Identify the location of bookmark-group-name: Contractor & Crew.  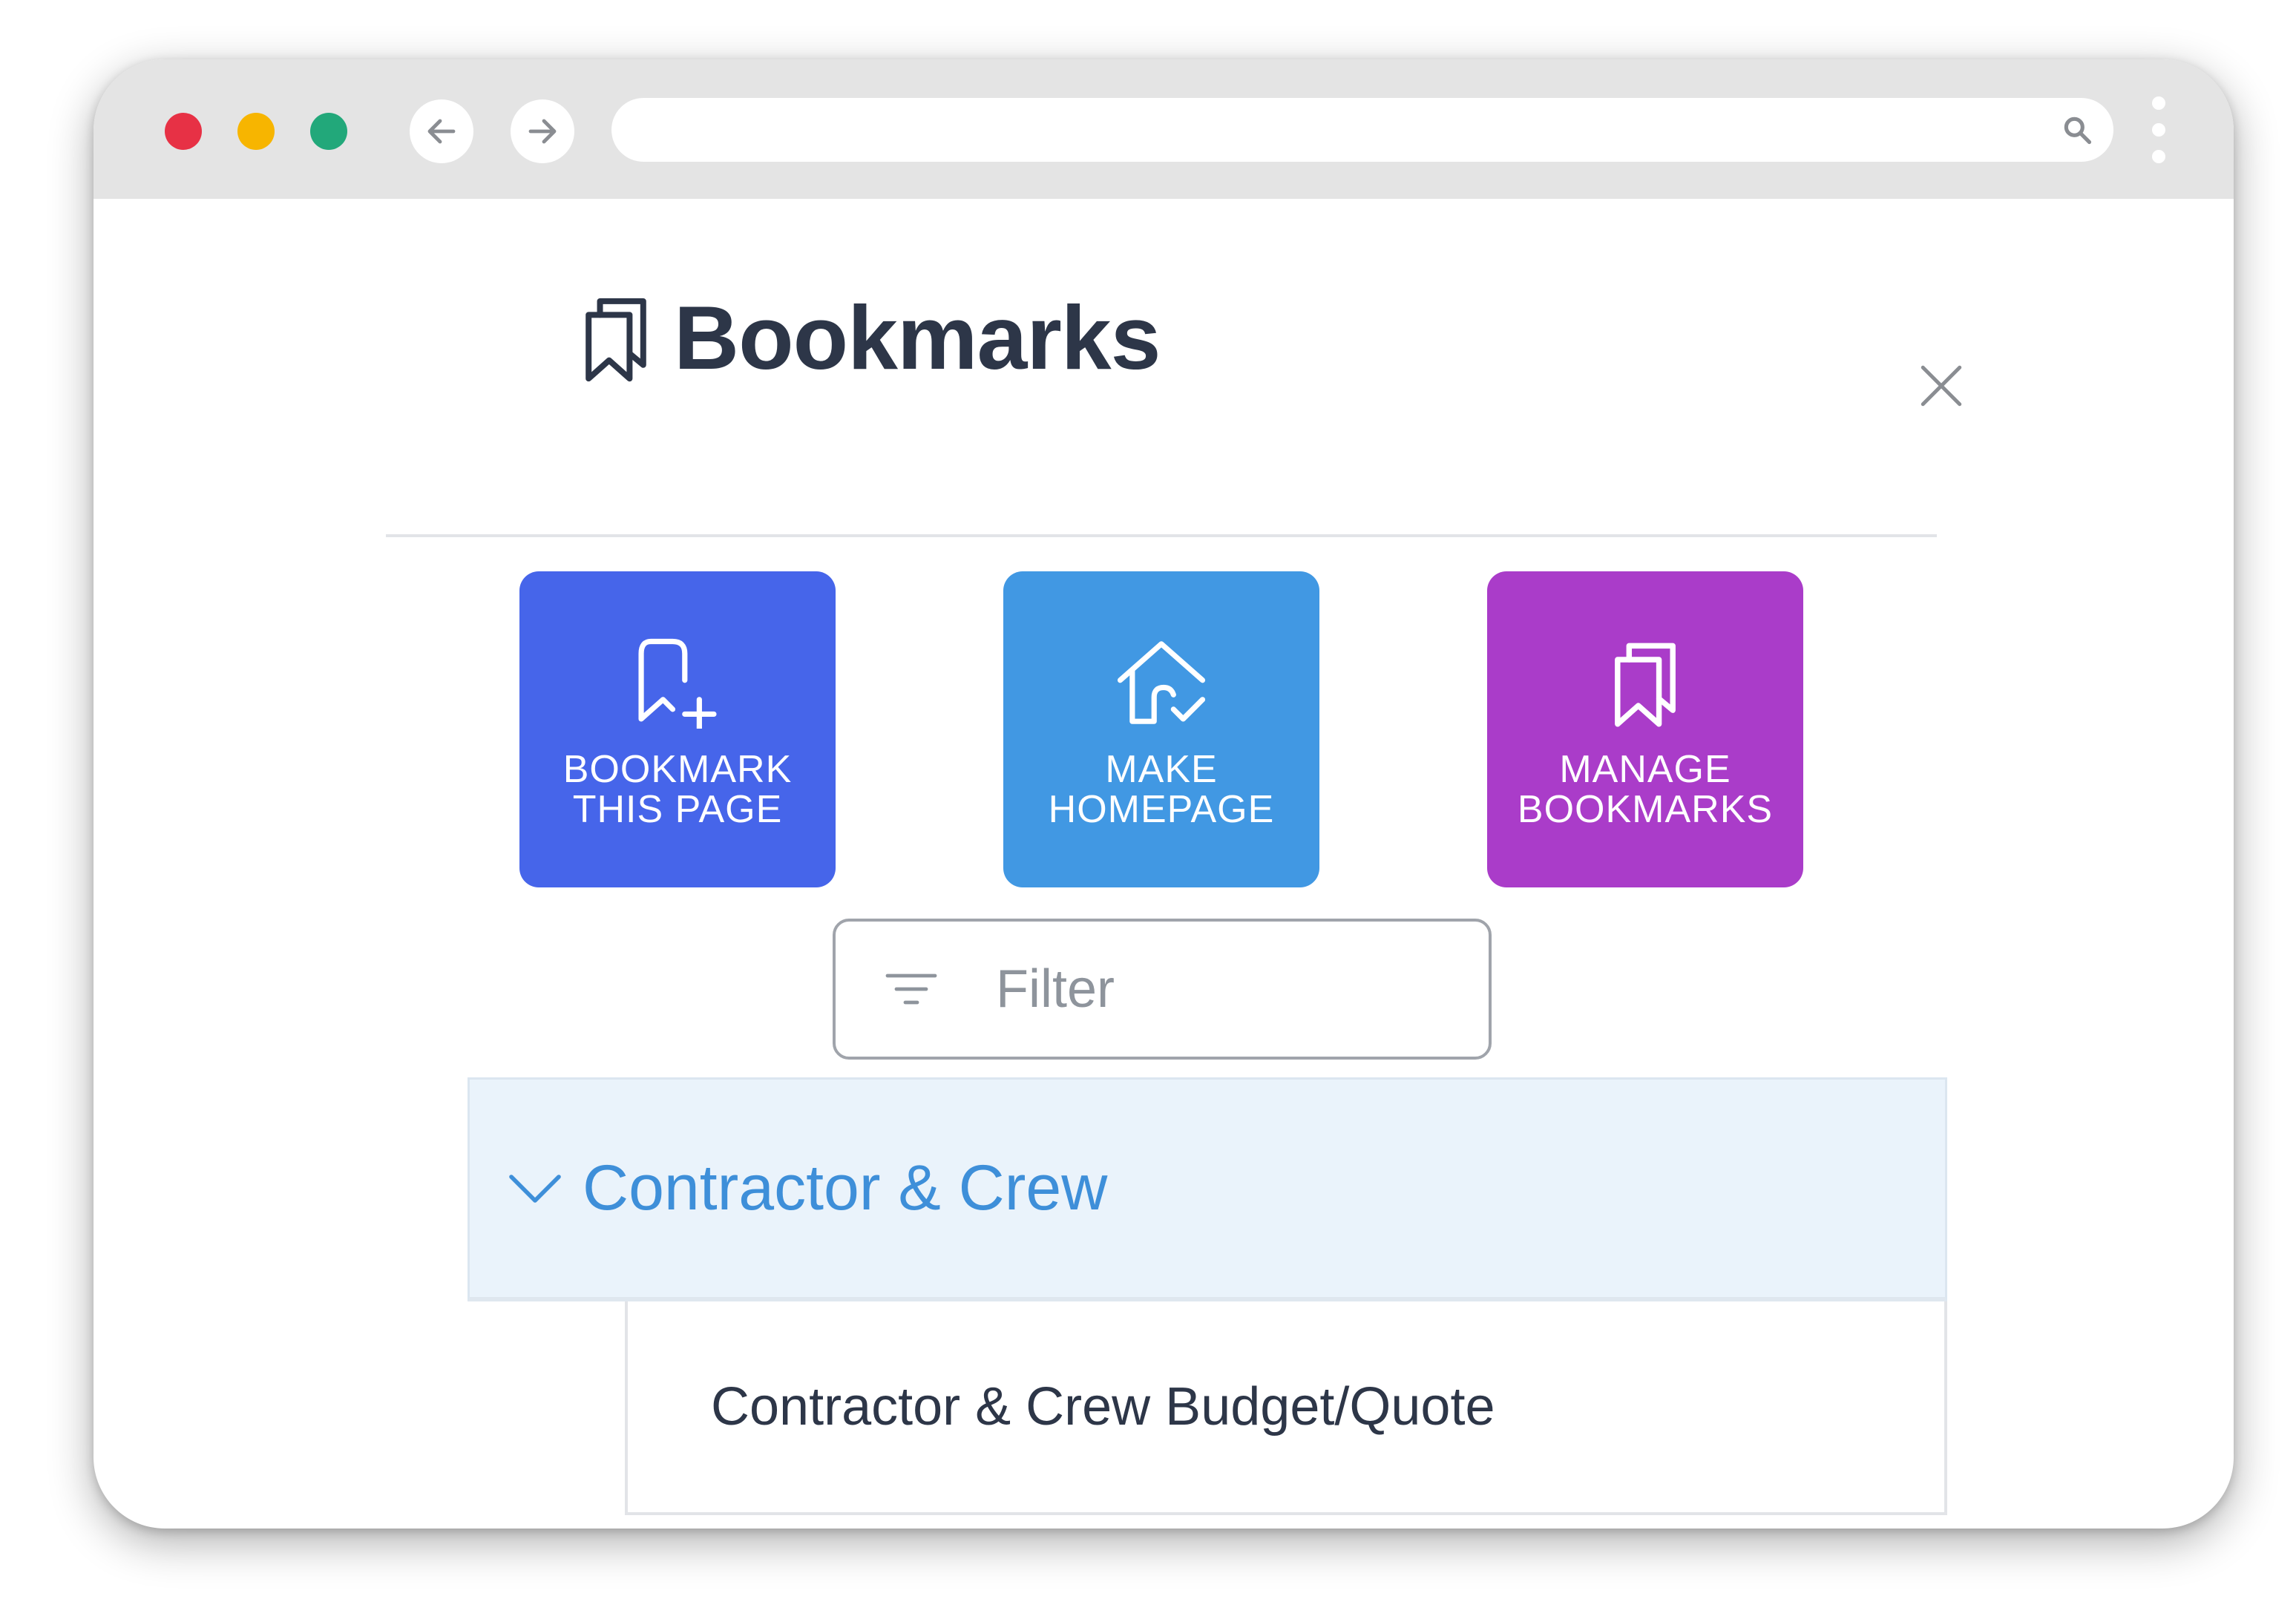
(845, 1188).